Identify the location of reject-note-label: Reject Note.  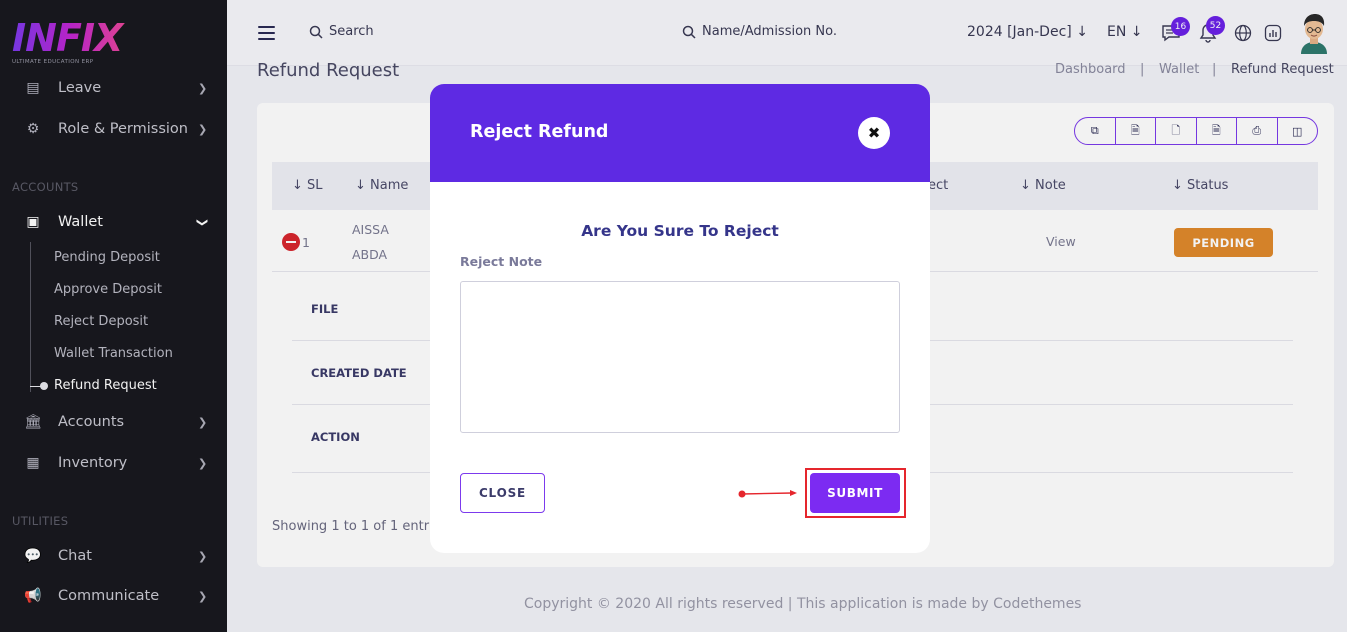
(501, 261).